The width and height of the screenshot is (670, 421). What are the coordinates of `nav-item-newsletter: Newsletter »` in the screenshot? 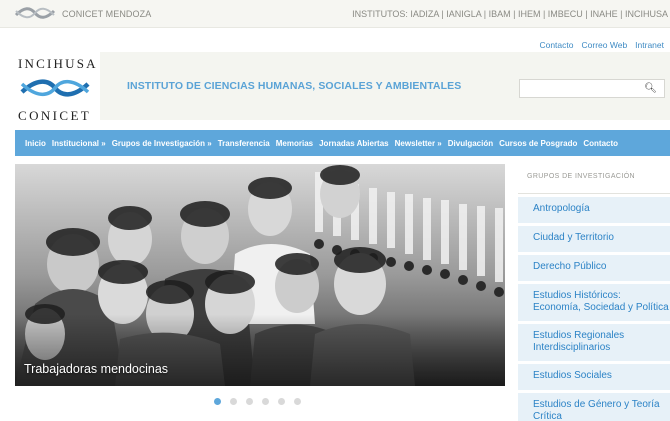 It's located at (418, 143).